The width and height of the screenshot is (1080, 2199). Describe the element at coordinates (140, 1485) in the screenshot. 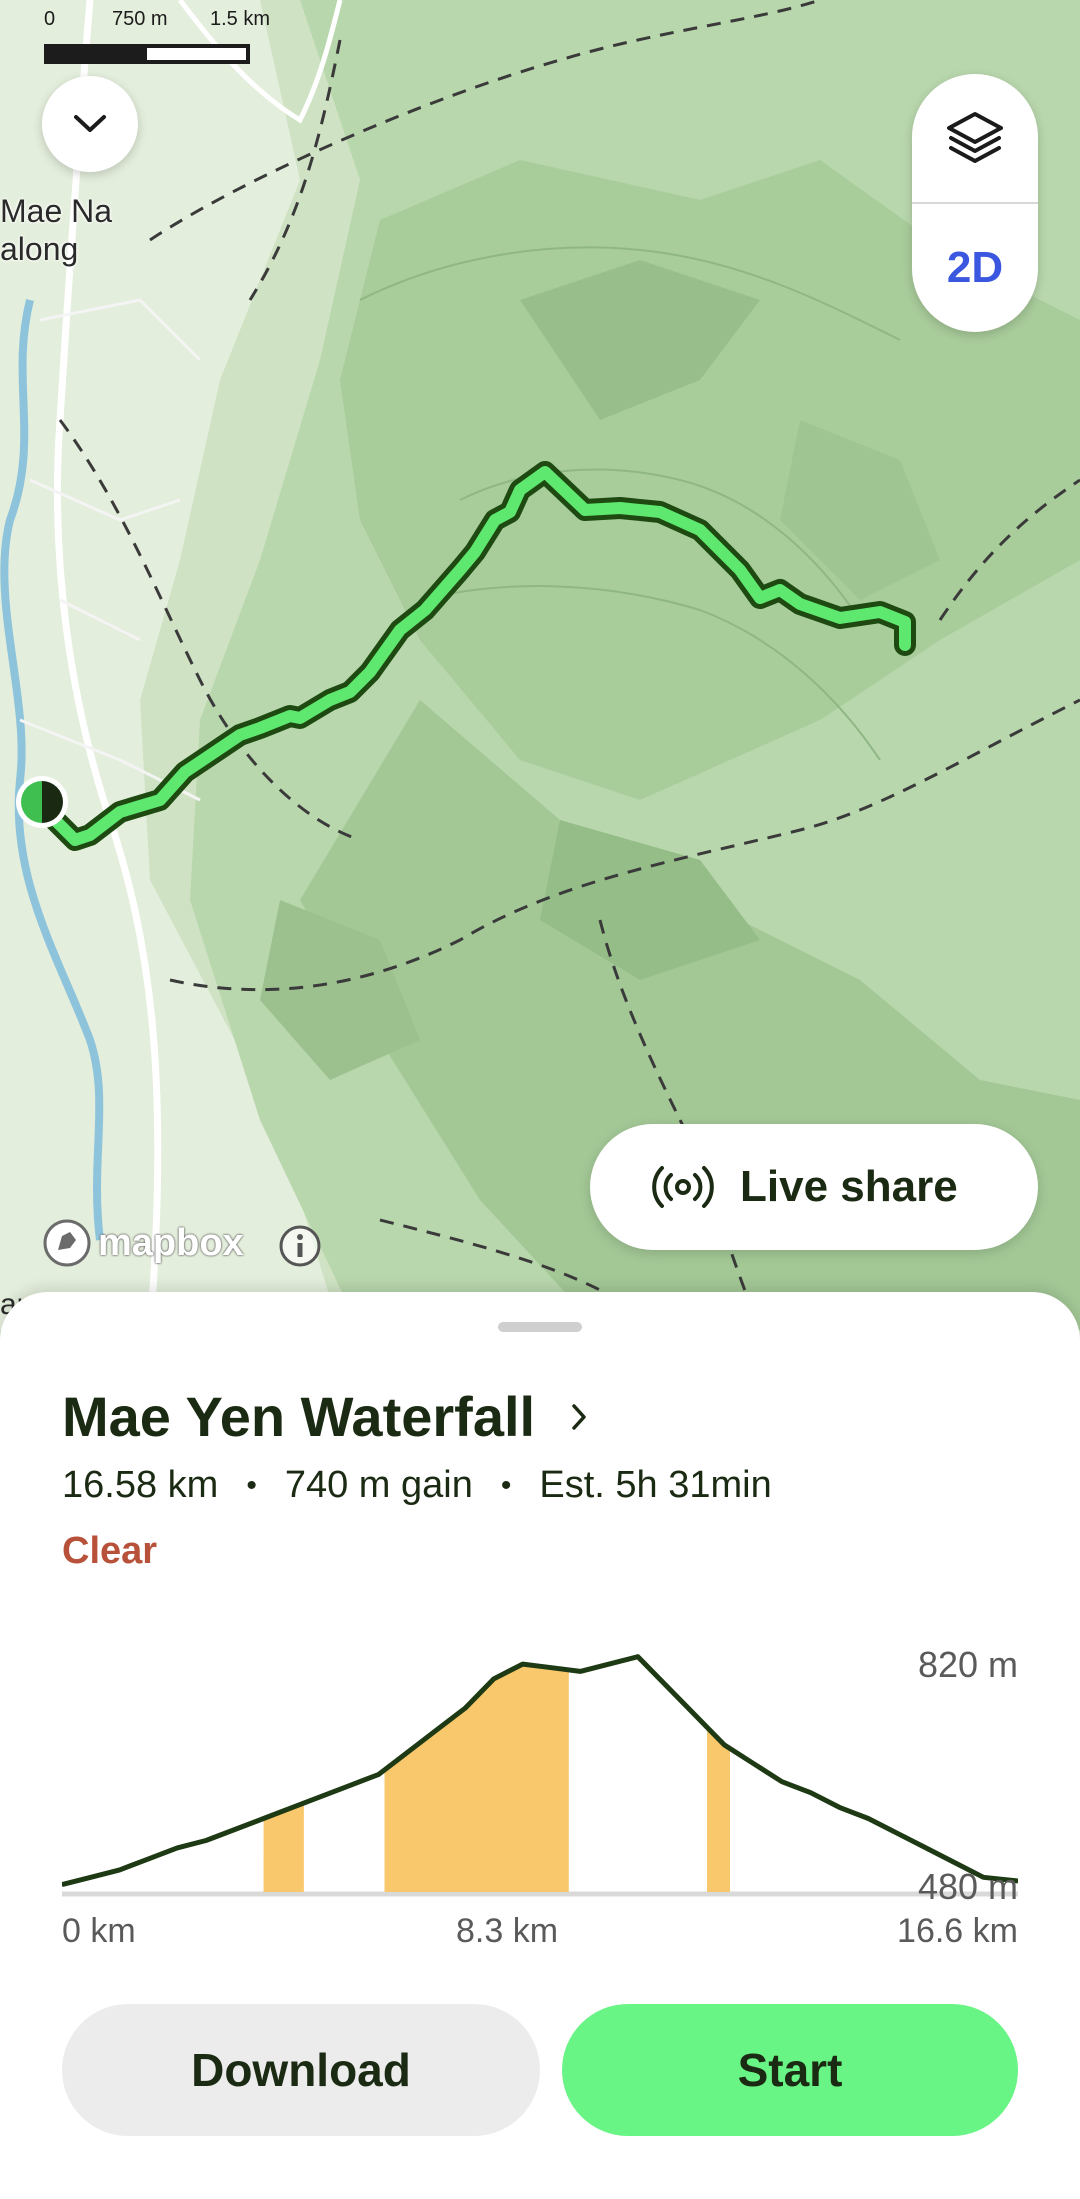

I see `route-distance: 16.58 km` at that location.